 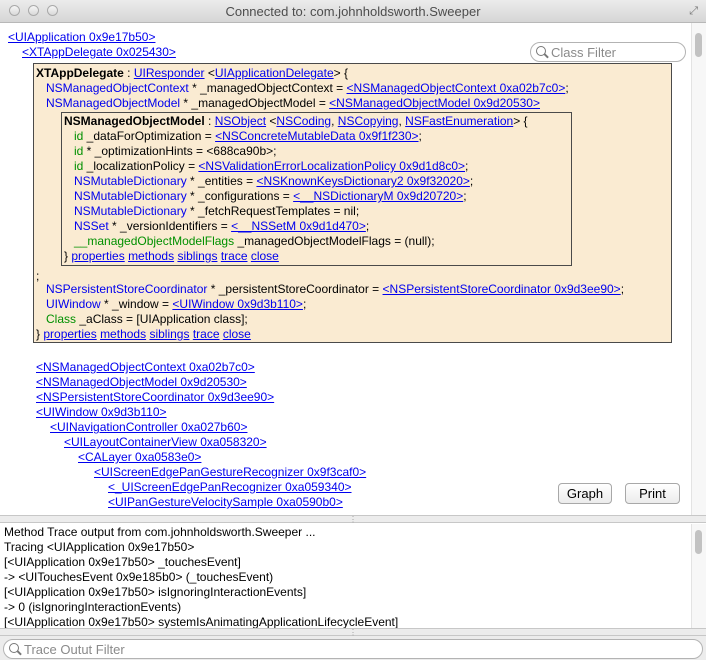 I want to click on window-title: Connected to: com.johnholdsworth.Sweeper, so click(x=353, y=11).